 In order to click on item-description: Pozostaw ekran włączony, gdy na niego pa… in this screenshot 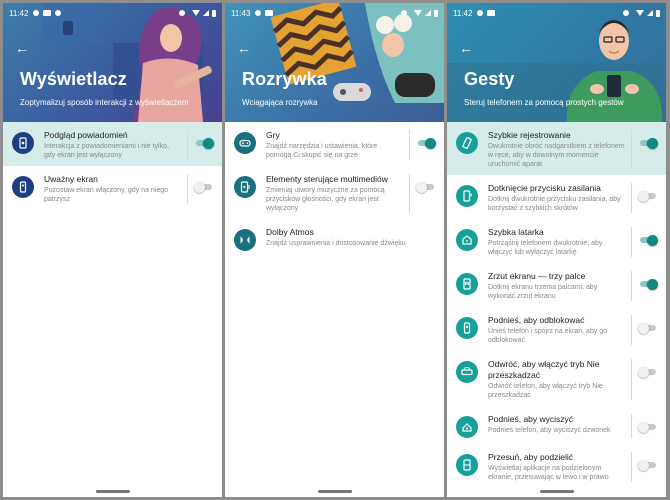, I will do `click(106, 195)`.